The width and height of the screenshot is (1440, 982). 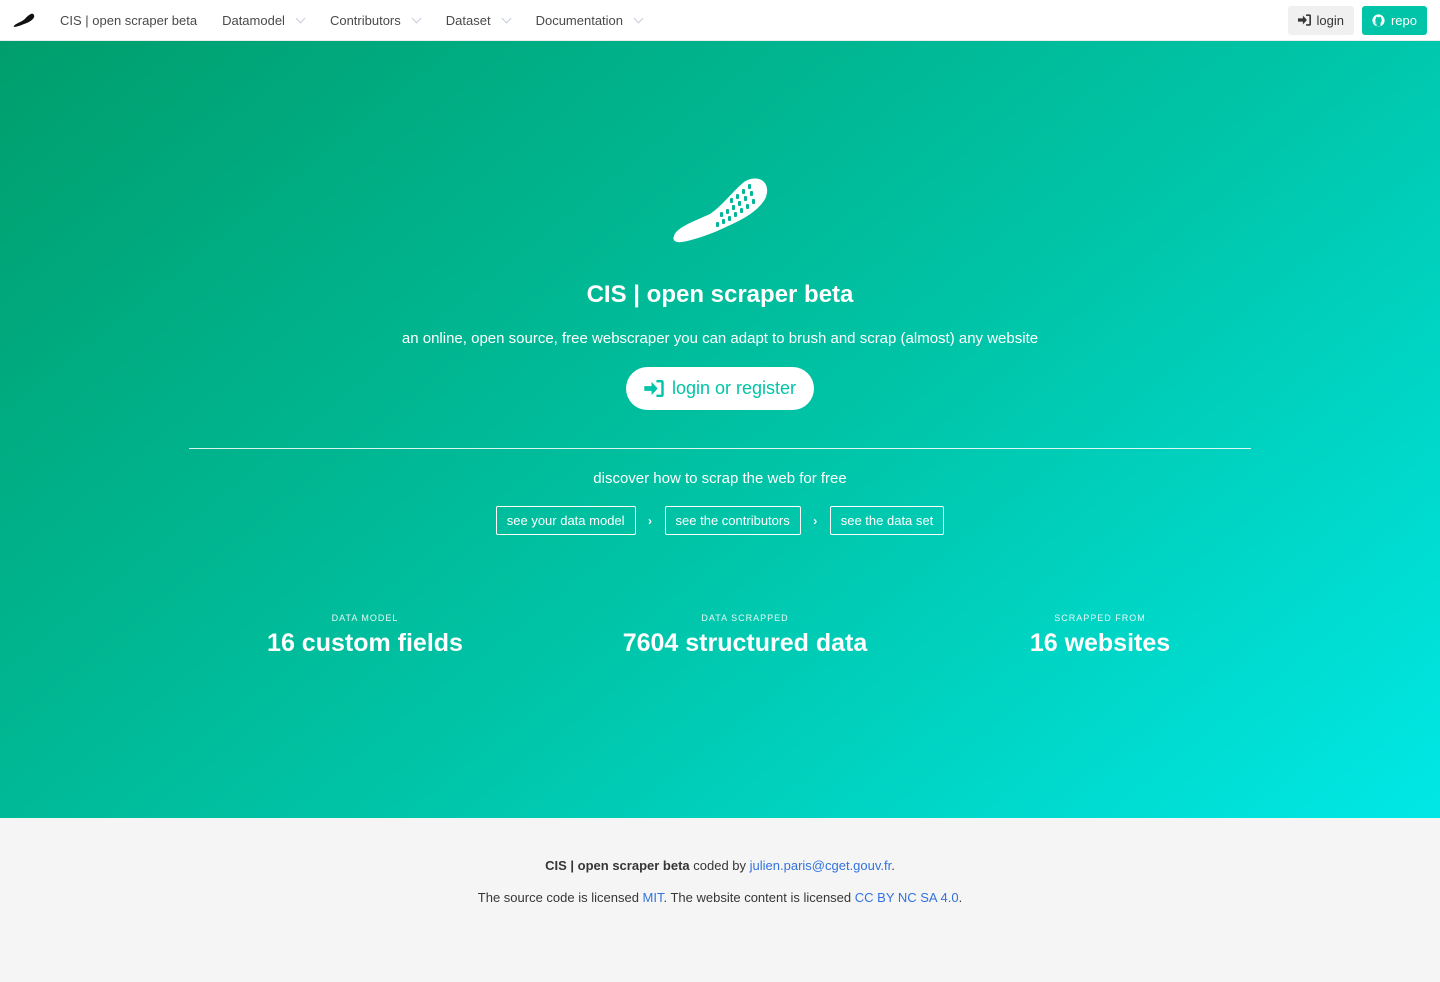 What do you see at coordinates (365, 20) in the screenshot?
I see `nav-menu-label: Contributors` at bounding box center [365, 20].